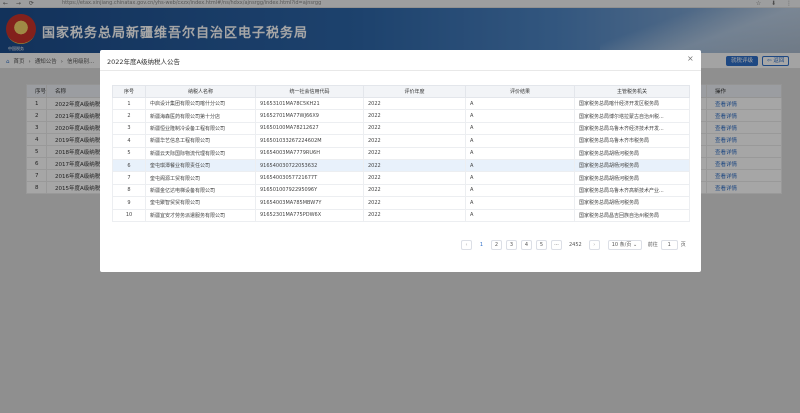 The height and width of the screenshot is (413, 800). Describe the element at coordinates (200, 190) in the screenshot. I see `cell-taxpayer-name: 新疆金亿达电梯设备有限公司` at that location.